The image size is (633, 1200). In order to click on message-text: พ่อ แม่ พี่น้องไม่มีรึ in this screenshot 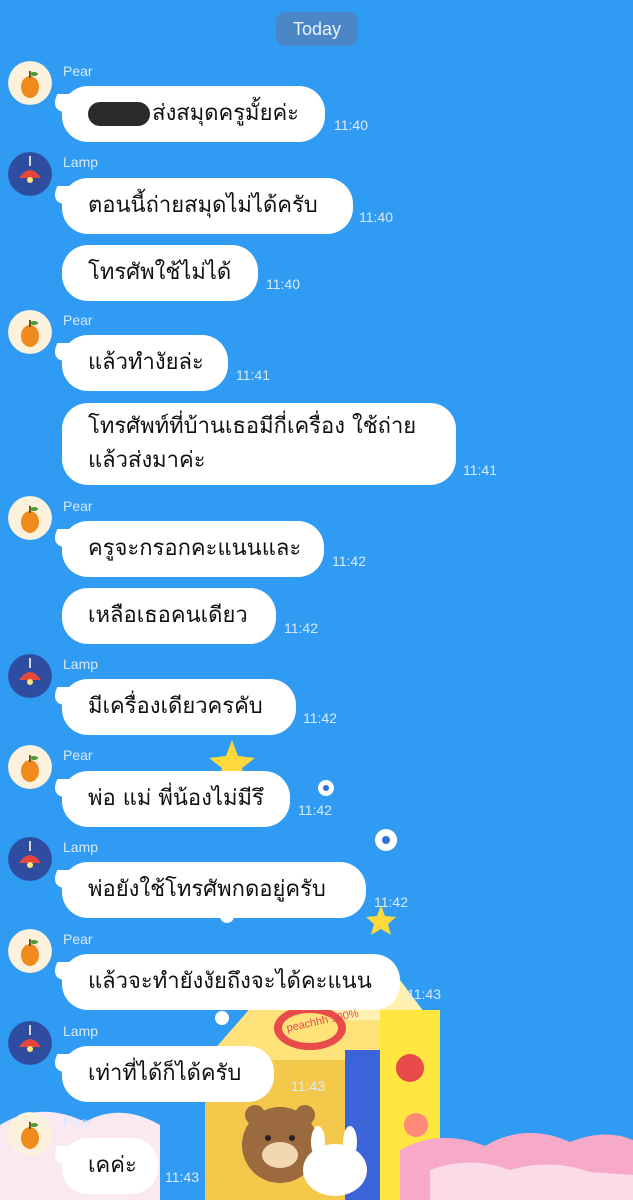, I will do `click(176, 798)`.